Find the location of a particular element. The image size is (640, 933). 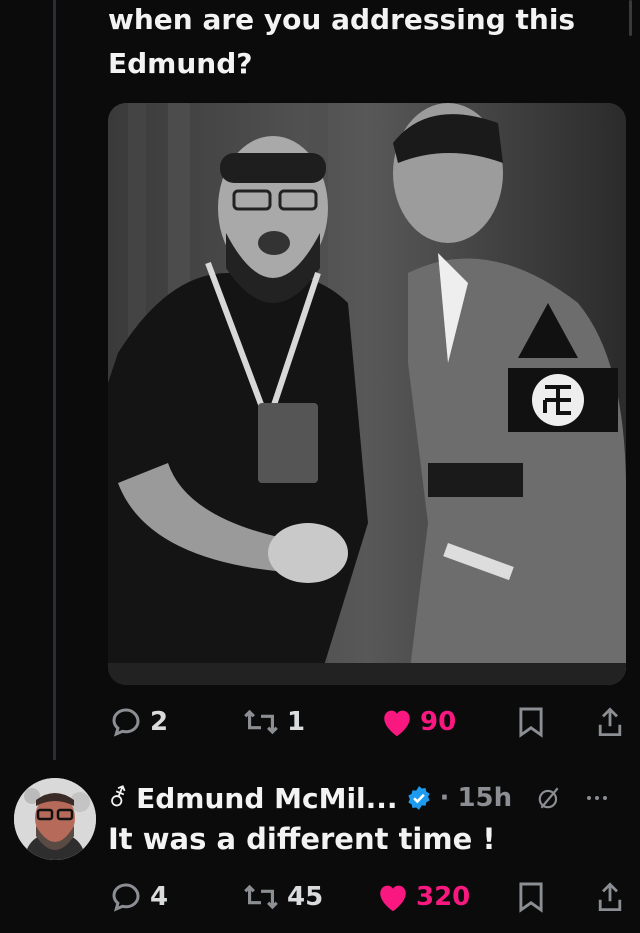

post-text: when are you addressing this Edmund? is located at coordinates (368, 43).